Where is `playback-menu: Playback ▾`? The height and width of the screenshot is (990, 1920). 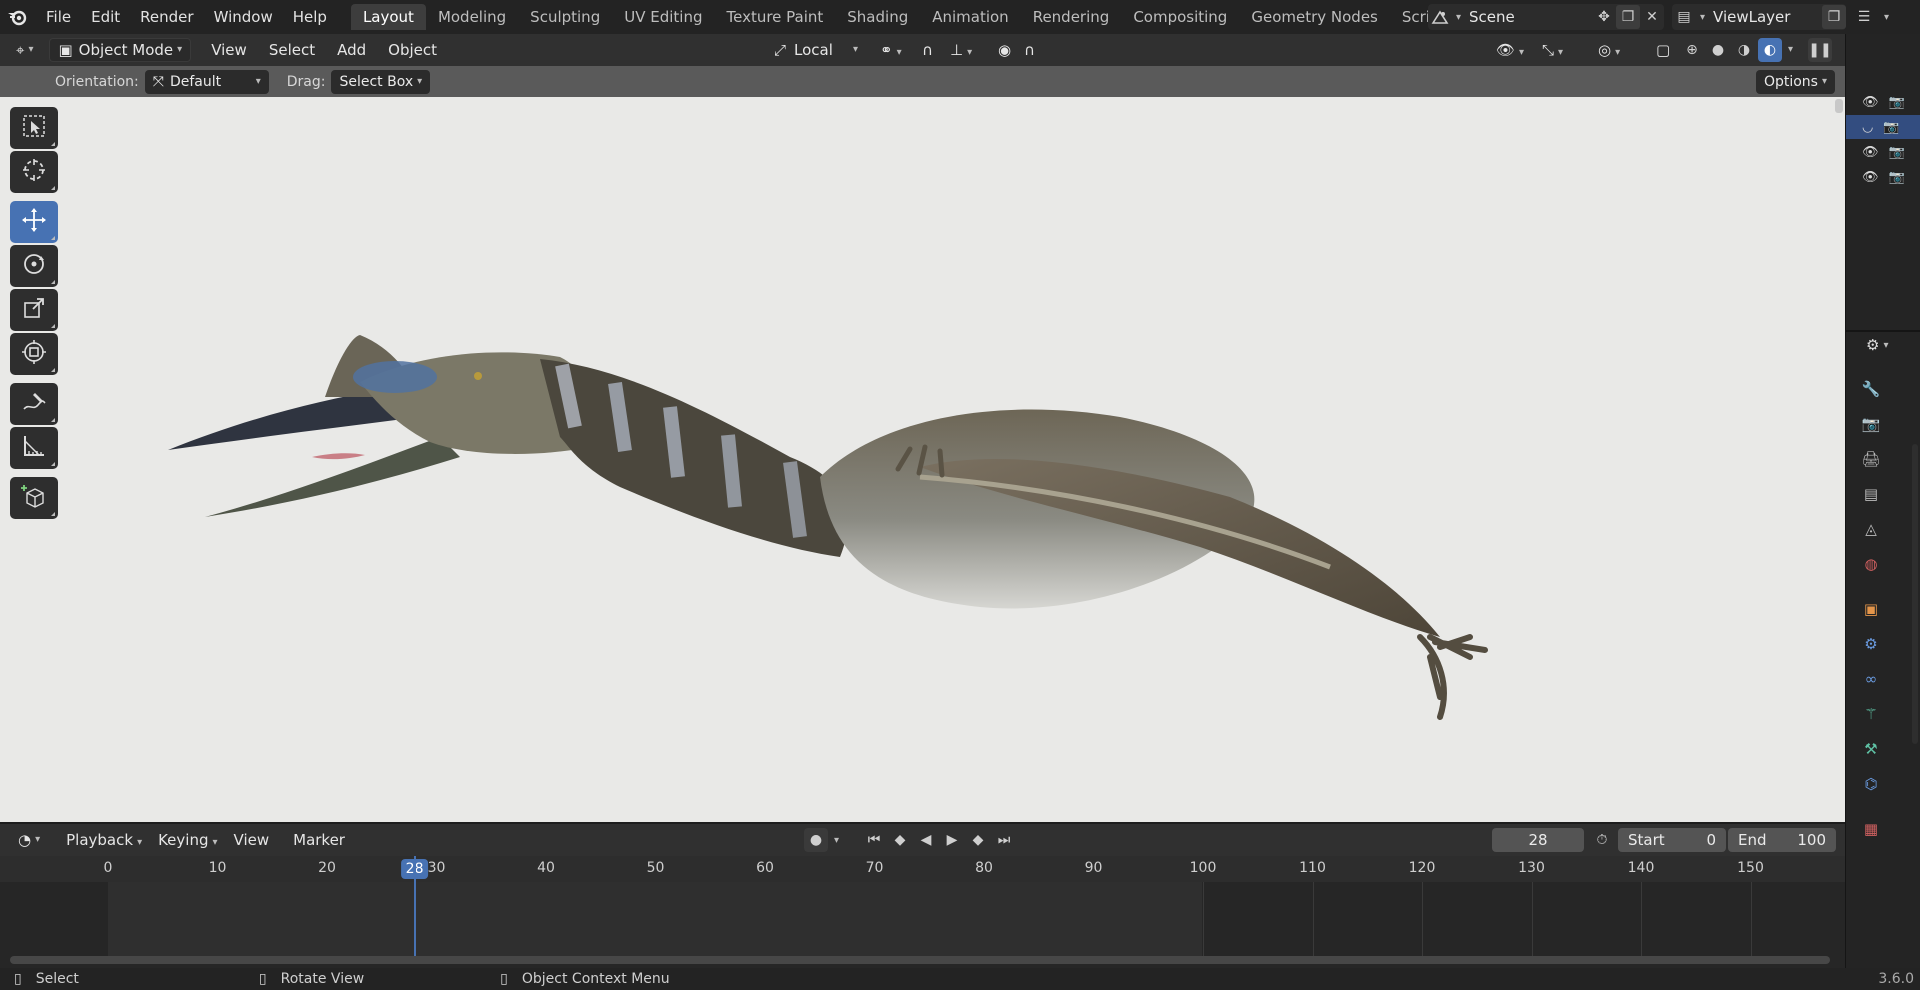 playback-menu: Playback ▾ is located at coordinates (104, 840).